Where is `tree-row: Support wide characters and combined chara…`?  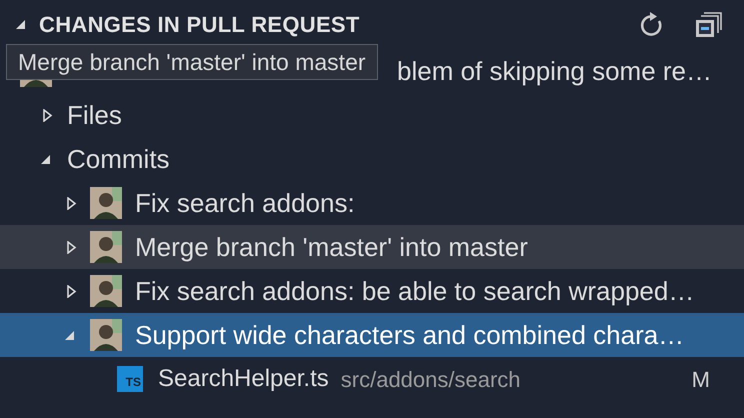
tree-row: Support wide characters and combined chara… is located at coordinates (372, 335).